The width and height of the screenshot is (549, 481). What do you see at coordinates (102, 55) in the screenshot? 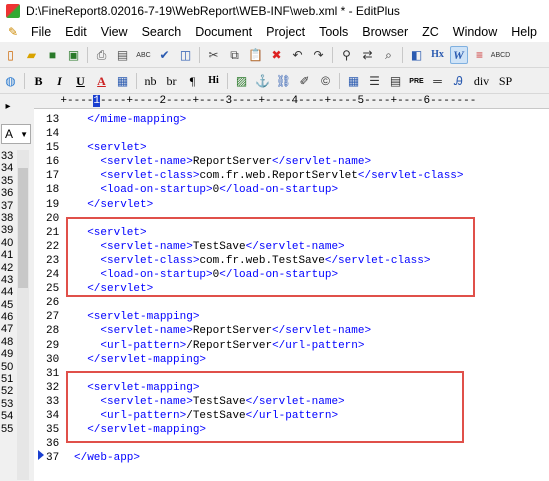
I see `print-icon: ⎙` at bounding box center [102, 55].